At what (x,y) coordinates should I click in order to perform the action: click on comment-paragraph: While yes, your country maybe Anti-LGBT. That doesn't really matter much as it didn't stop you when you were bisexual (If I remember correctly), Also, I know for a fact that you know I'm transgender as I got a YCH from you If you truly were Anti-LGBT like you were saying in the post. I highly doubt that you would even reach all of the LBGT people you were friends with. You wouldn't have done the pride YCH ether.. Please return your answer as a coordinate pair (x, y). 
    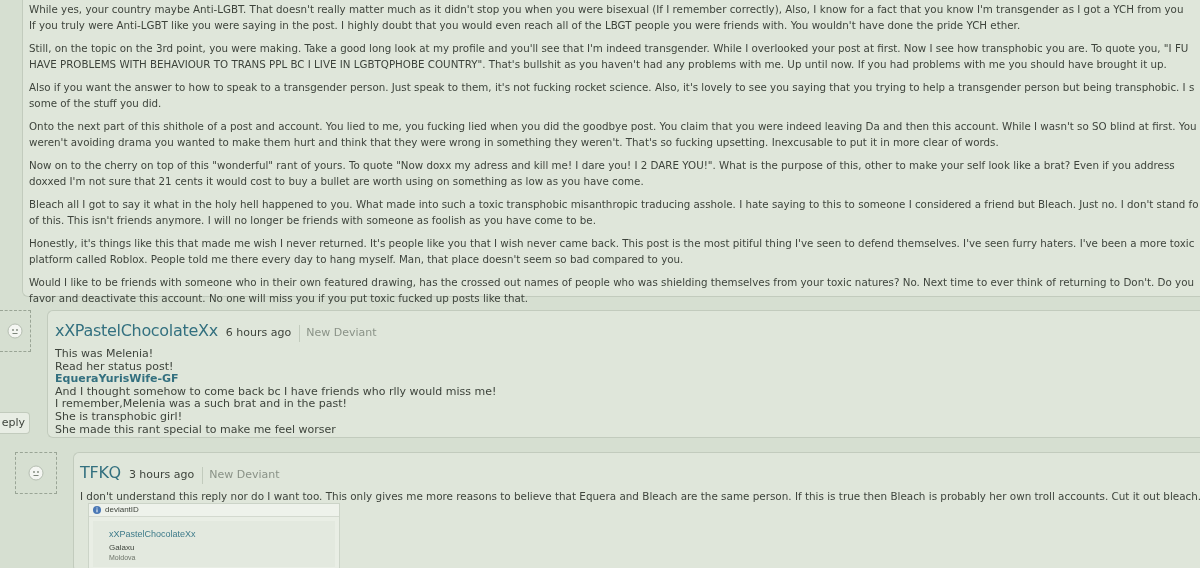
    Looking at the image, I should click on (607, 17).